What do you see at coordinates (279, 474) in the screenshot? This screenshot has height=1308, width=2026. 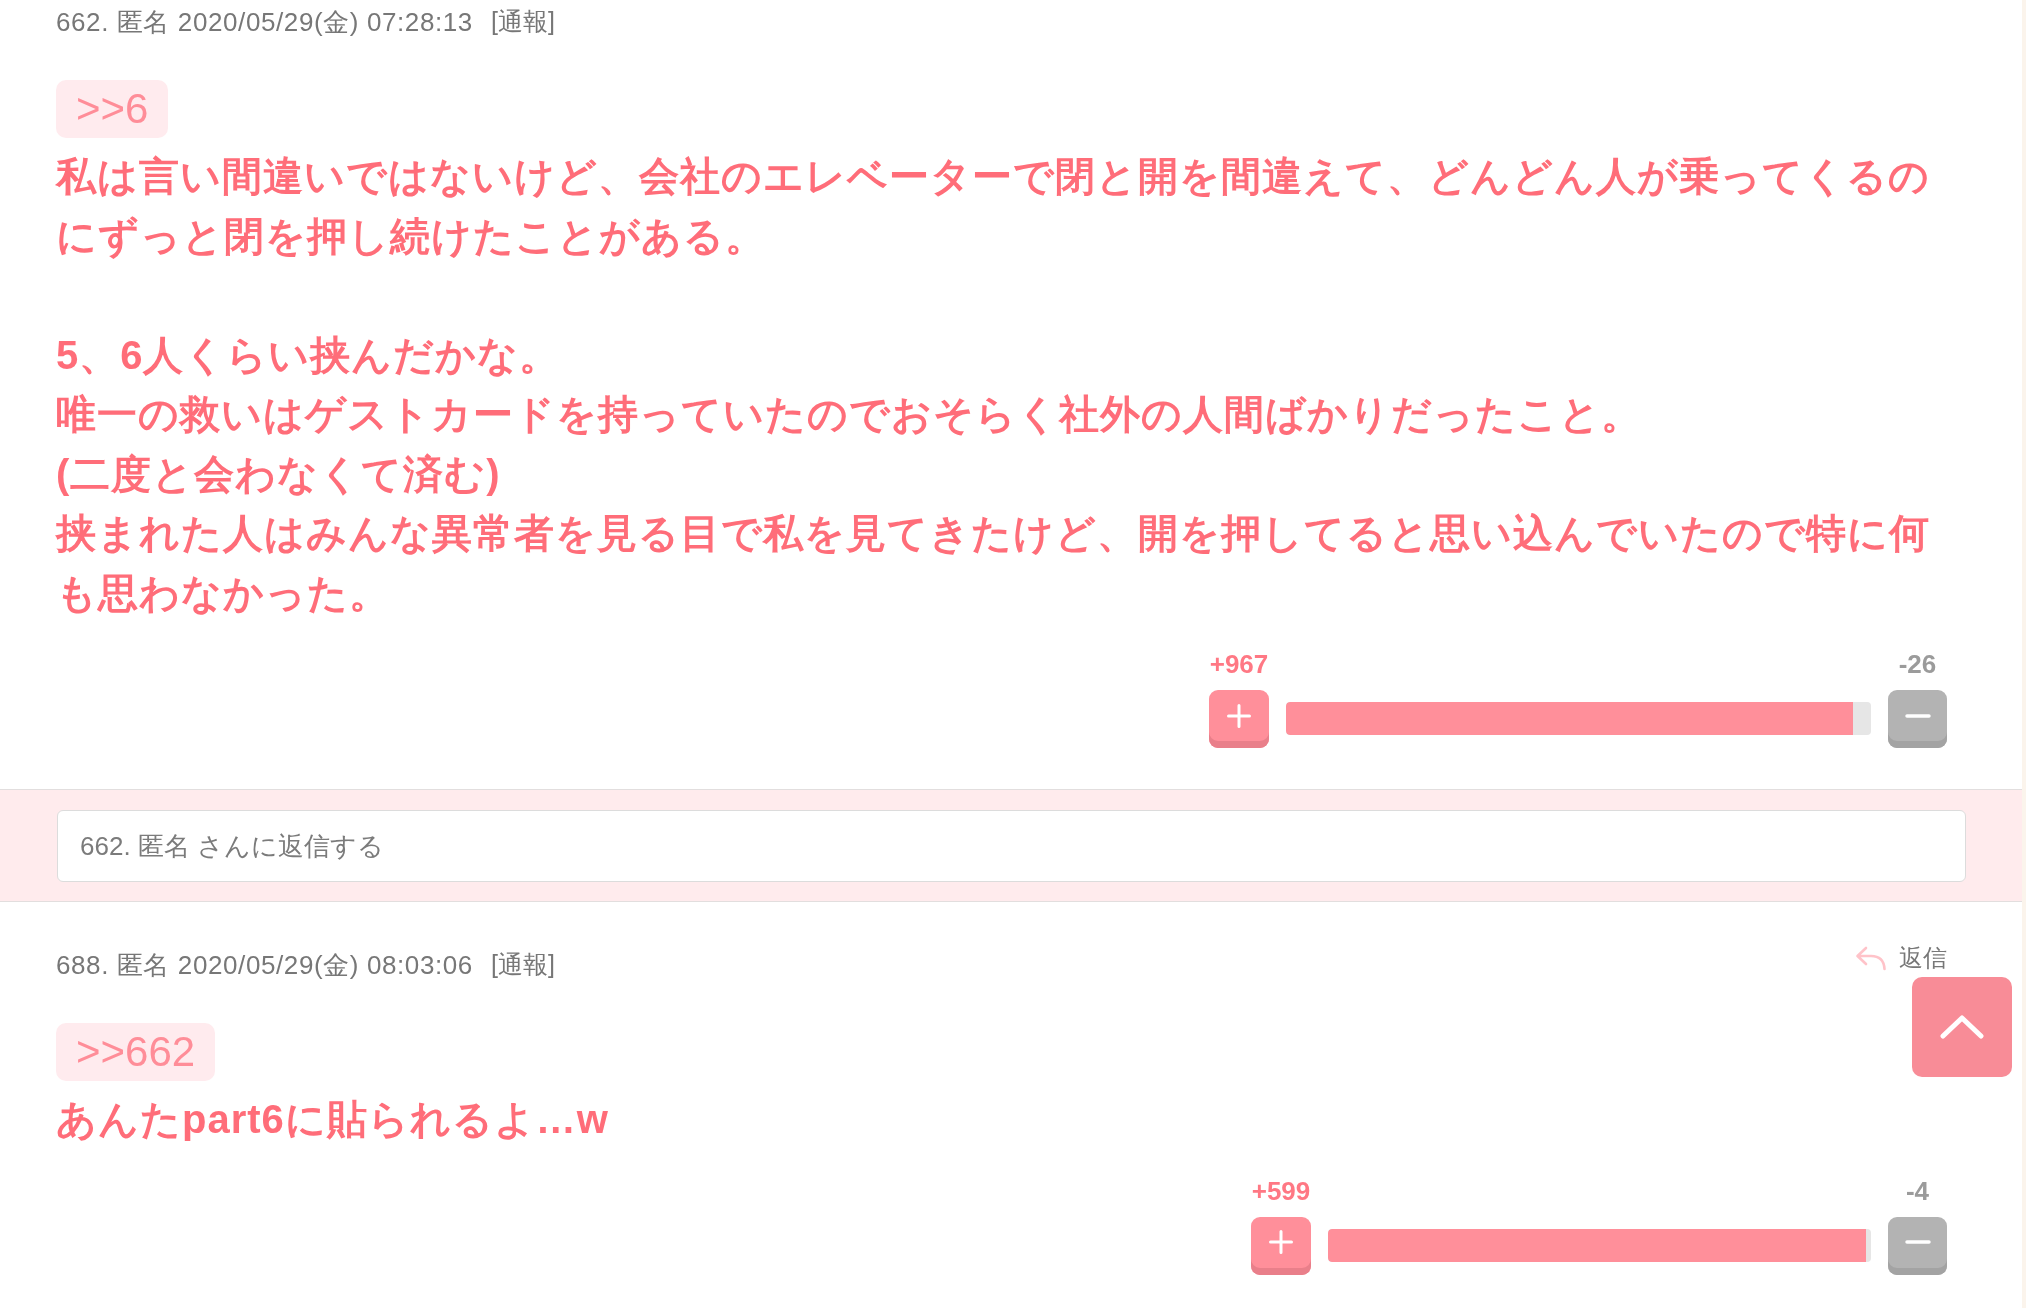 I see `post-body-text: (二度と会わなくて済む)` at bounding box center [279, 474].